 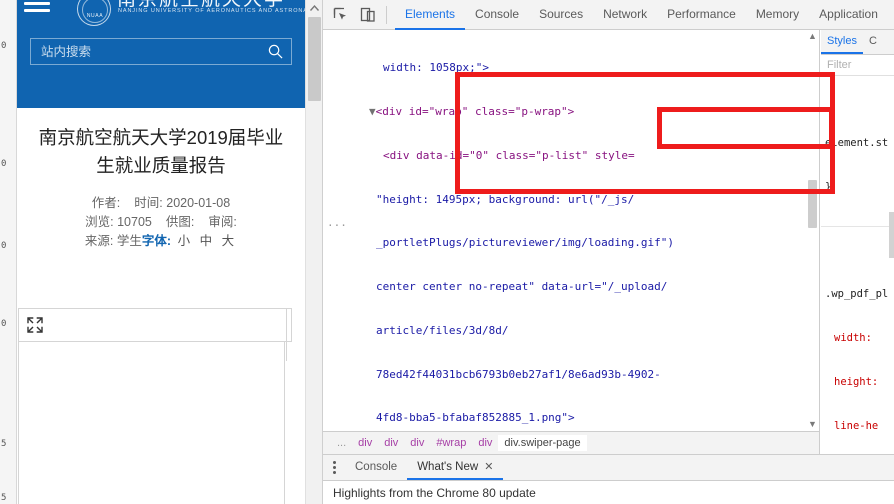 I want to click on search-input, so click(x=146, y=51).